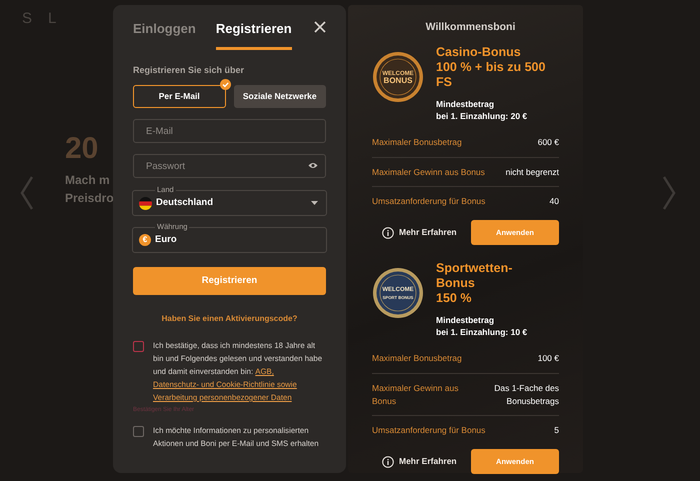 This screenshot has height=481, width=700. I want to click on medal-text: BONUS, so click(398, 80).